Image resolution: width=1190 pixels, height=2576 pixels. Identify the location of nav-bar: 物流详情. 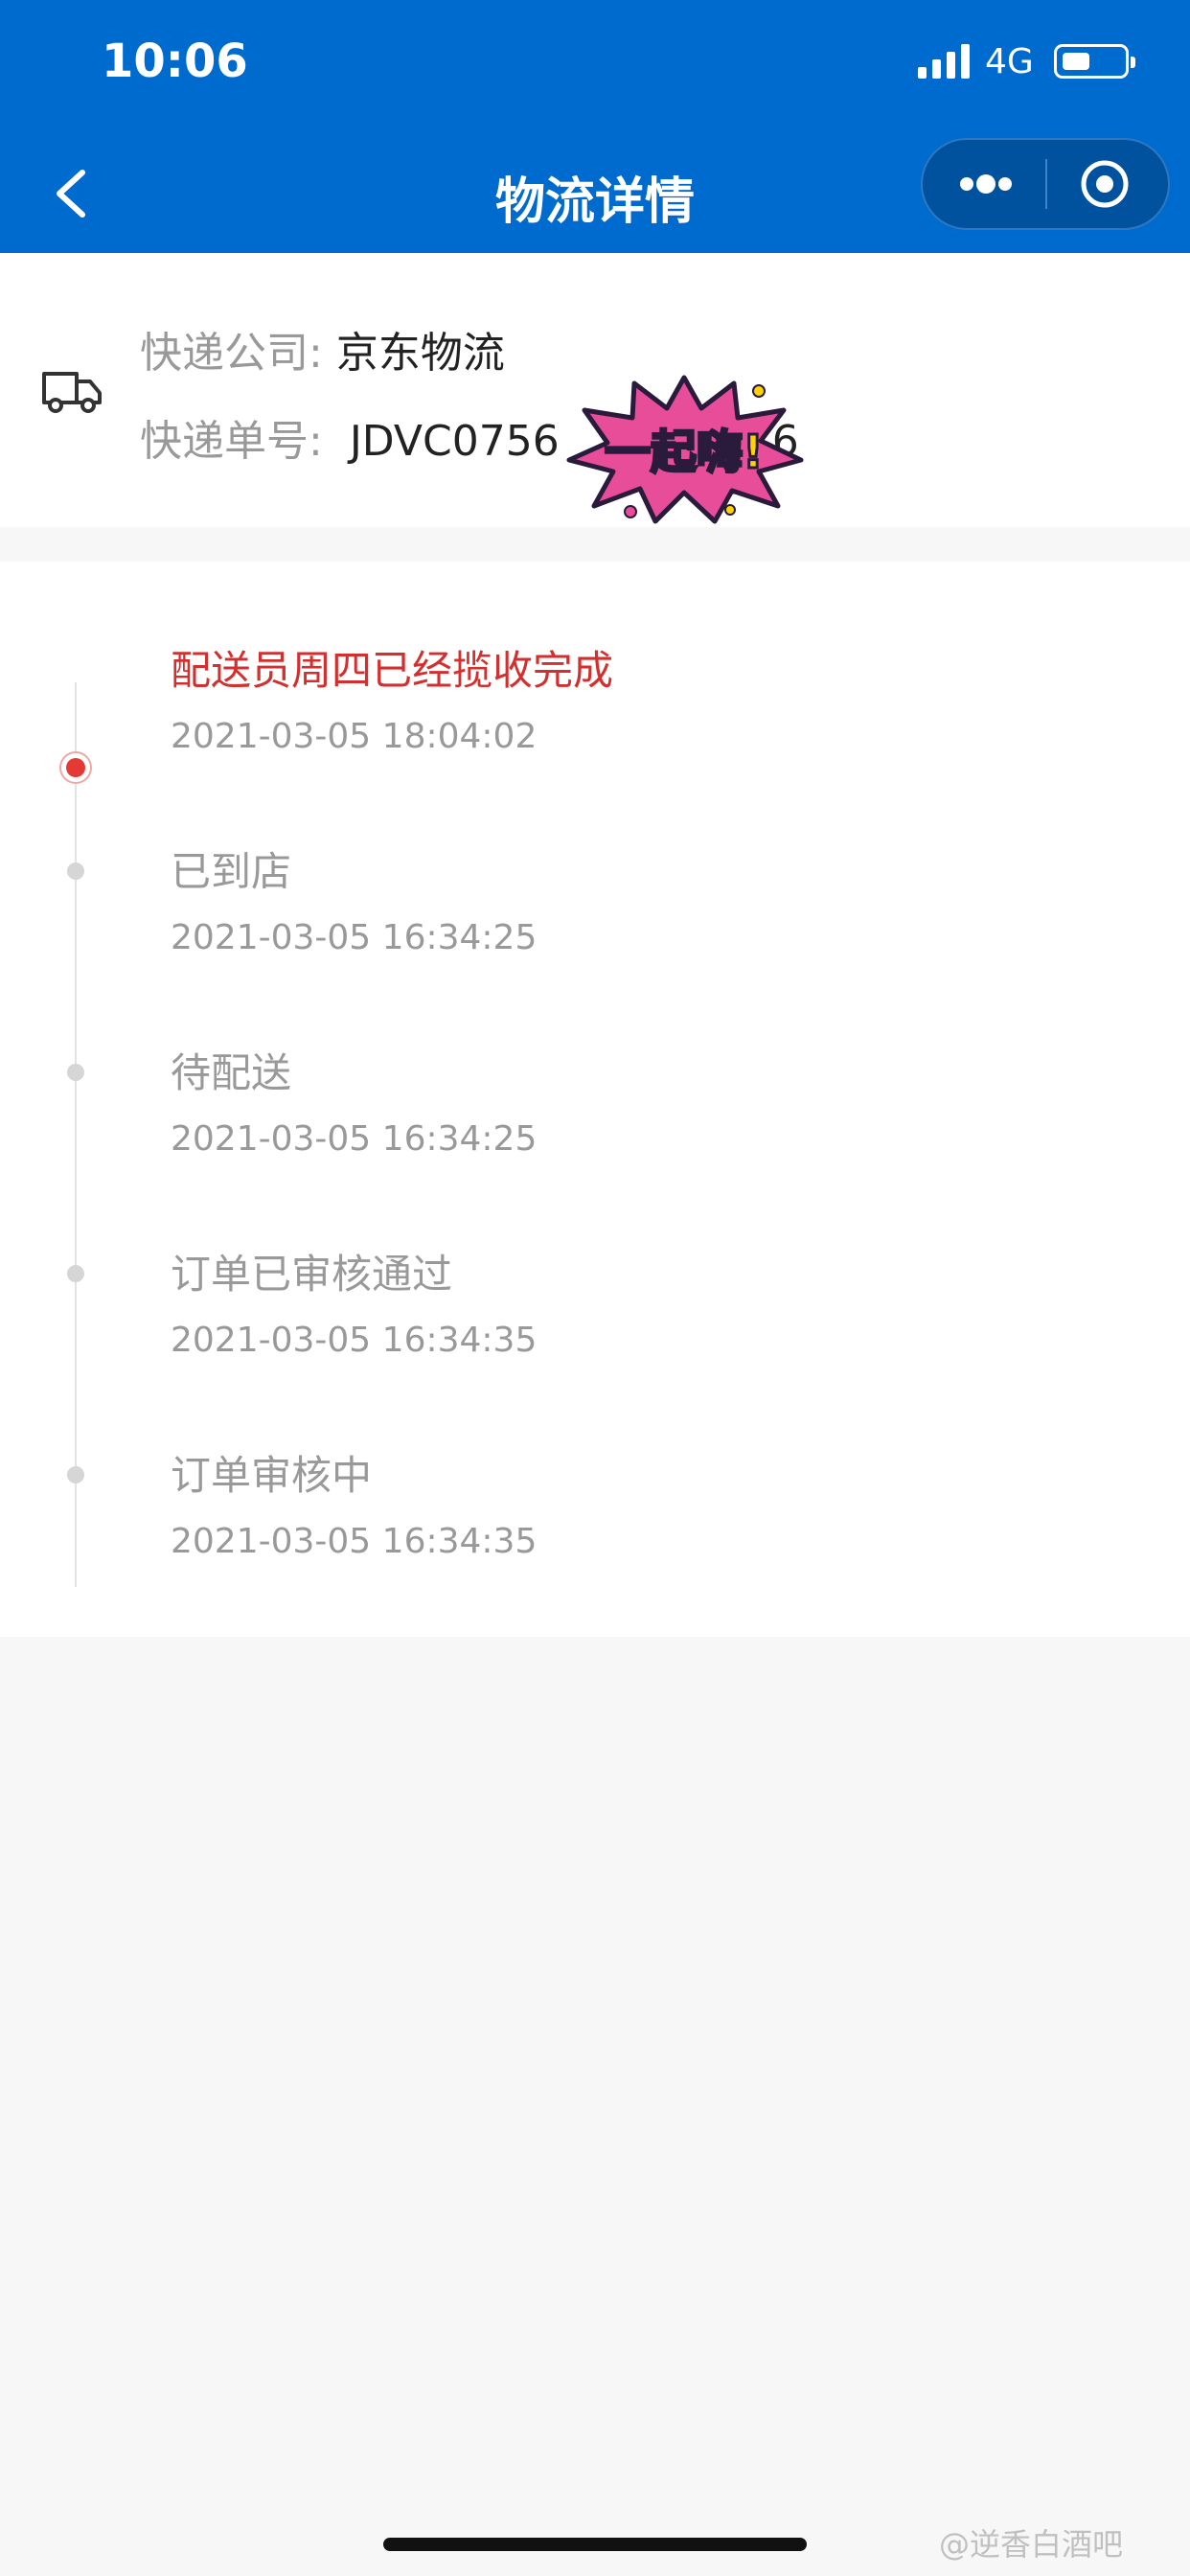
(595, 193).